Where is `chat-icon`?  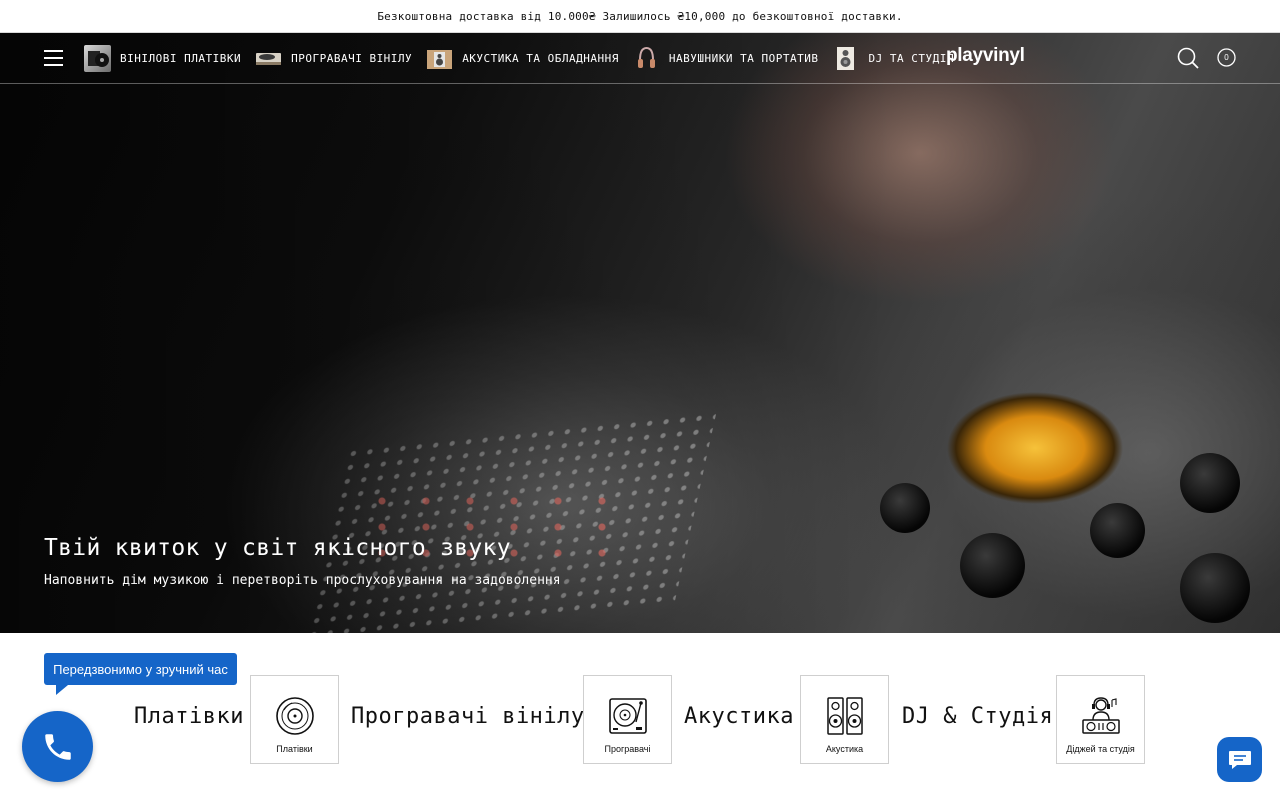 chat-icon is located at coordinates (1239, 759).